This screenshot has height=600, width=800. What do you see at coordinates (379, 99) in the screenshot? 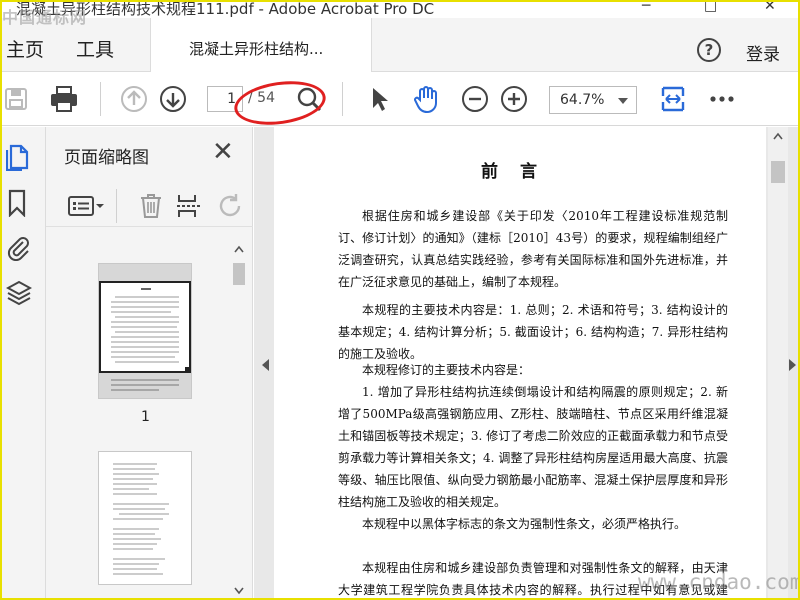
I see `select-cursor-icon` at bounding box center [379, 99].